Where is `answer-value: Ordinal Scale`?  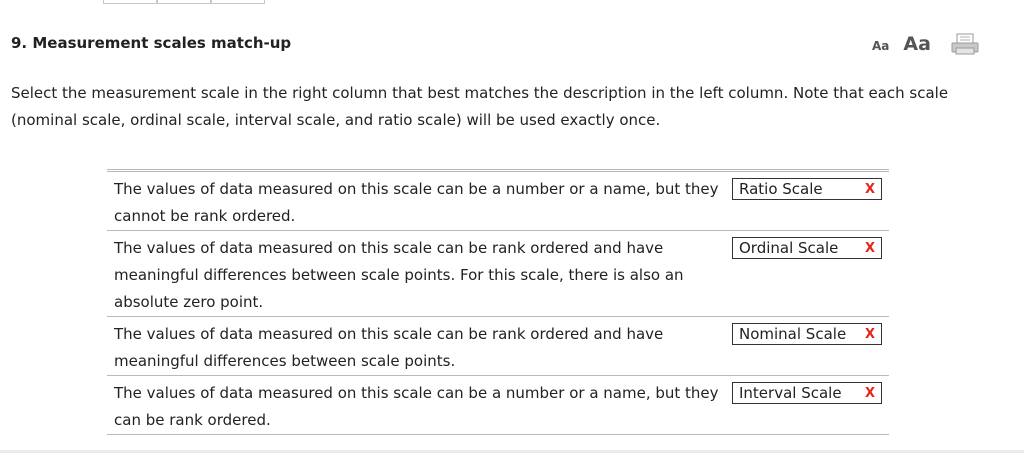
answer-value: Ordinal Scale is located at coordinates (789, 248).